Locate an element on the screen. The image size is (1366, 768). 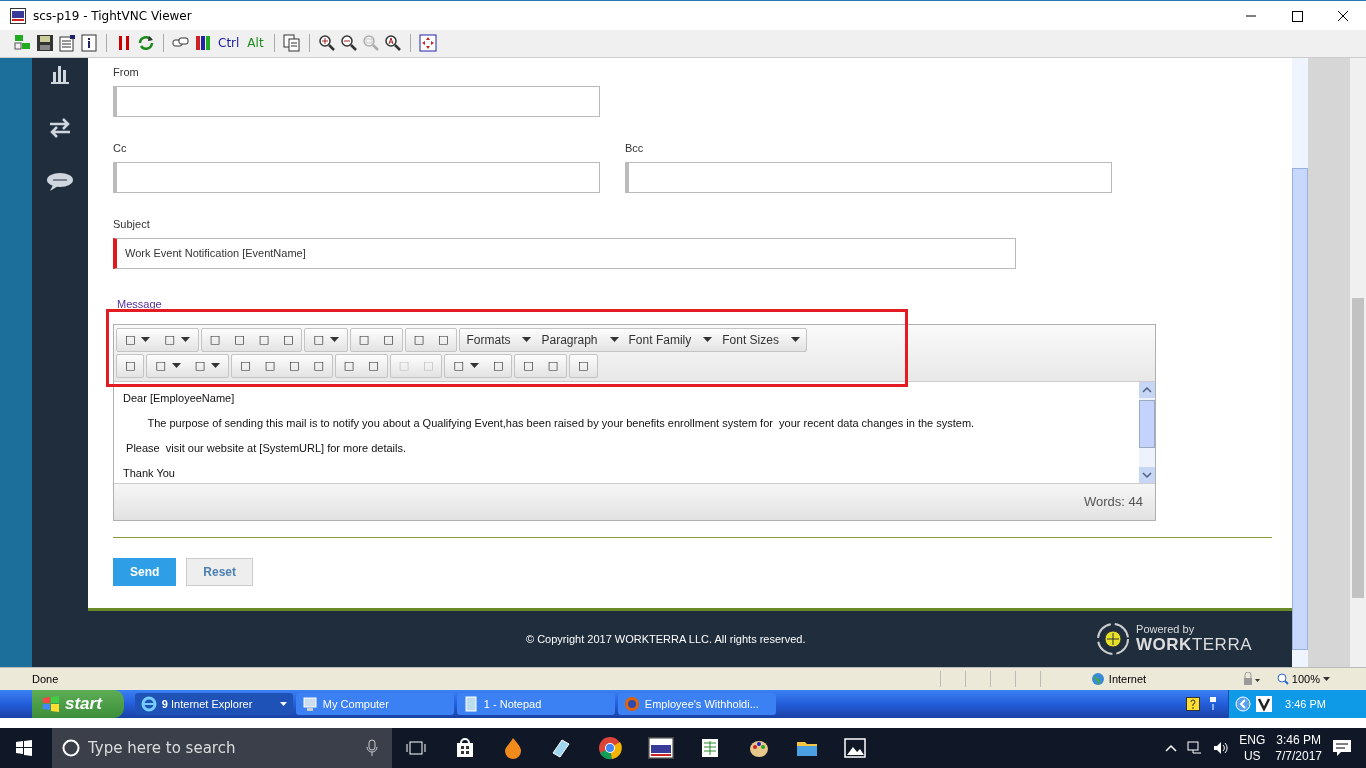
security-zone: Internet is located at coordinates (1127, 679).